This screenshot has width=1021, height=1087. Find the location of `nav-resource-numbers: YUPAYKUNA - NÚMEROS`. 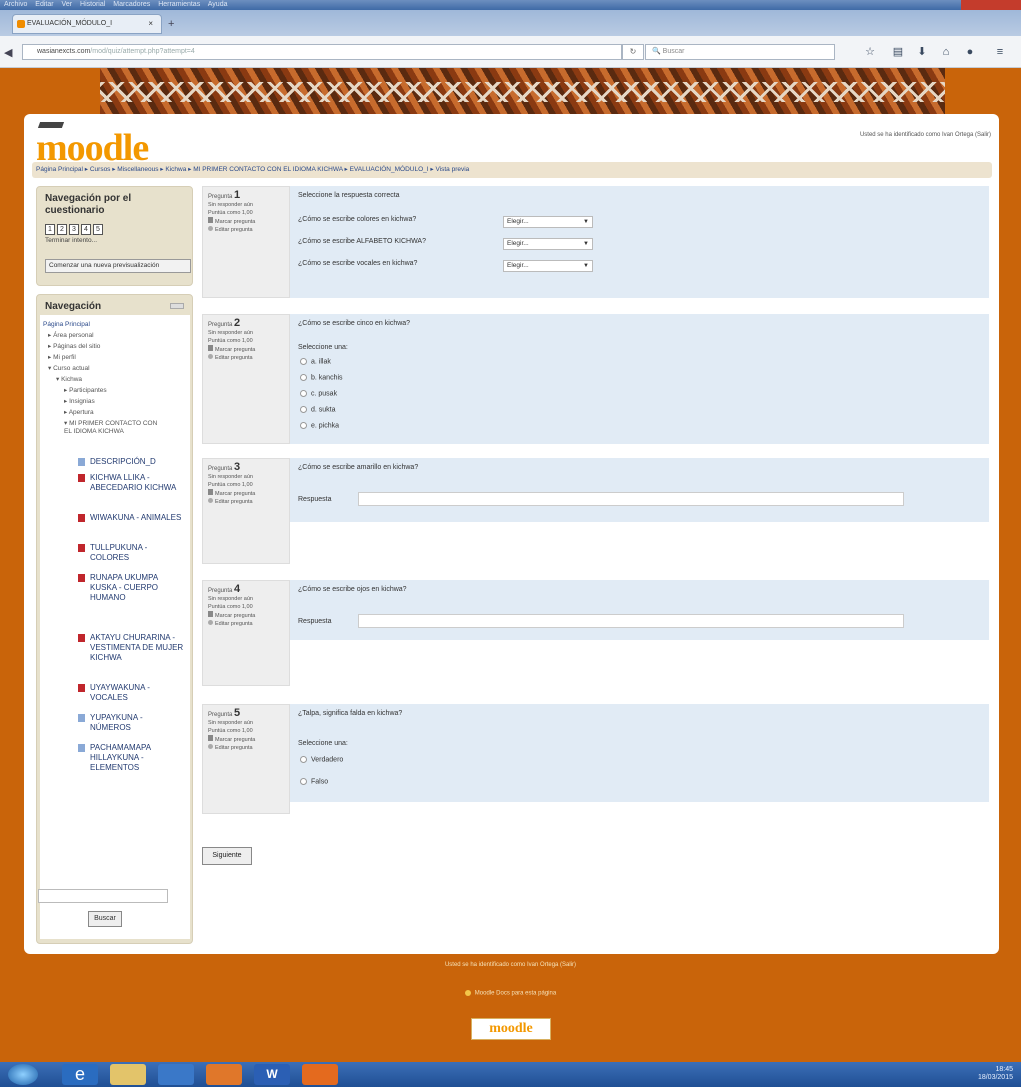

nav-resource-numbers: YUPAYKUNA - NÚMEROS is located at coordinates (131, 723).